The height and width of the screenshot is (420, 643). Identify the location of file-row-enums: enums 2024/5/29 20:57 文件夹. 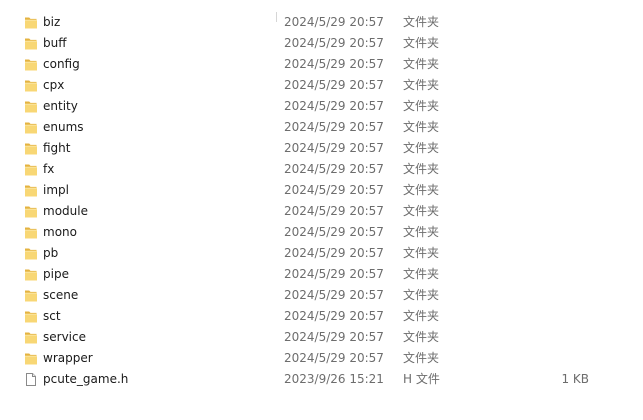
(321, 127).